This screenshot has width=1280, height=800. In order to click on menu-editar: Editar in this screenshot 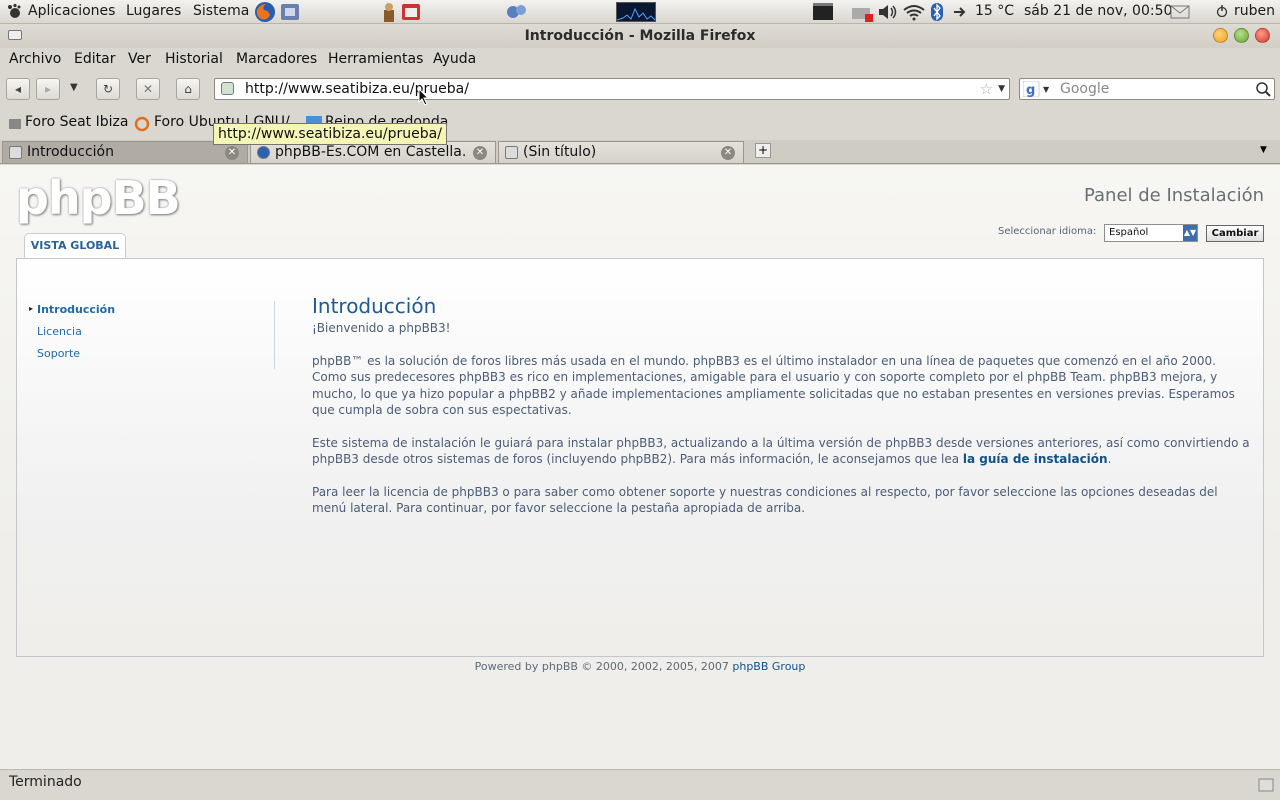, I will do `click(94, 59)`.